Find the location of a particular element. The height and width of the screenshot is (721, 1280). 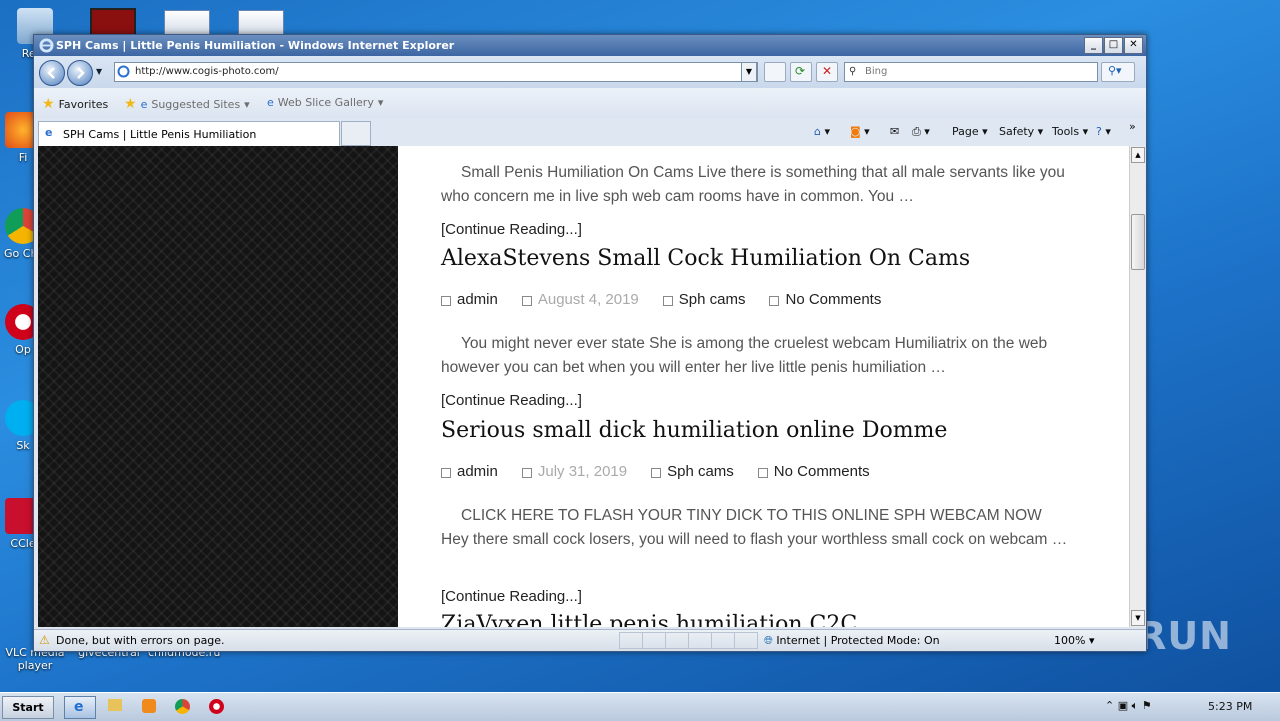

scroll-up-button: ▲ is located at coordinates (1138, 155).